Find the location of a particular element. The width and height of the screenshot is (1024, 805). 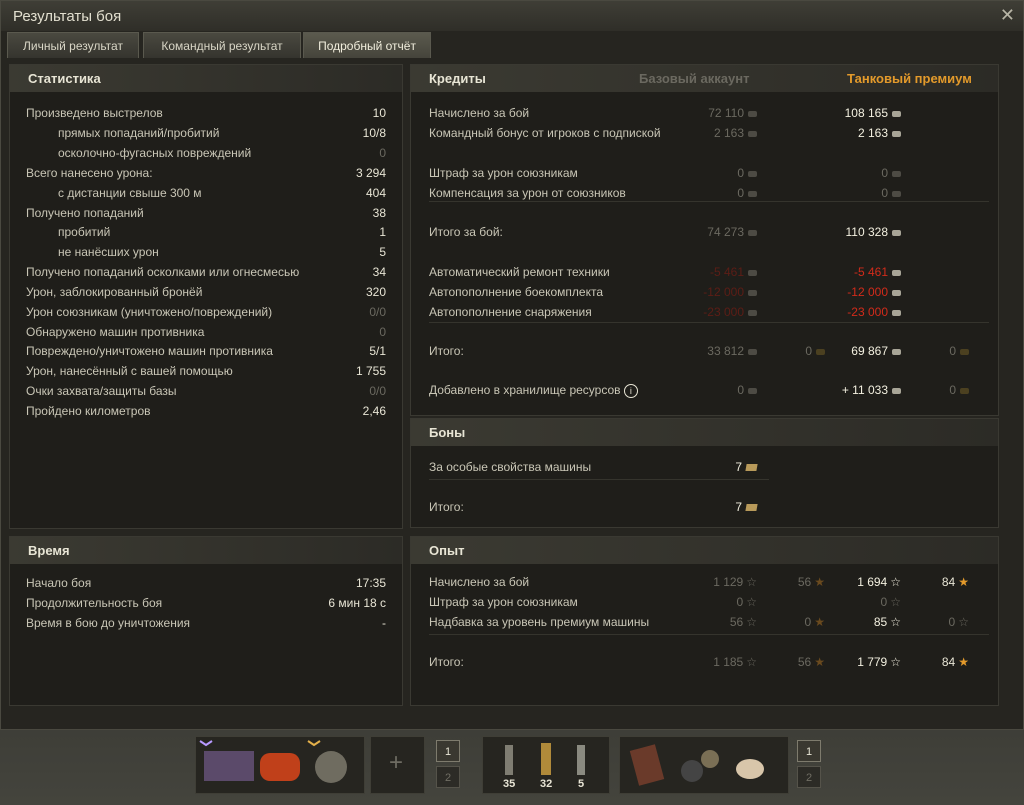

plus-icon: + is located at coordinates (396, 762).